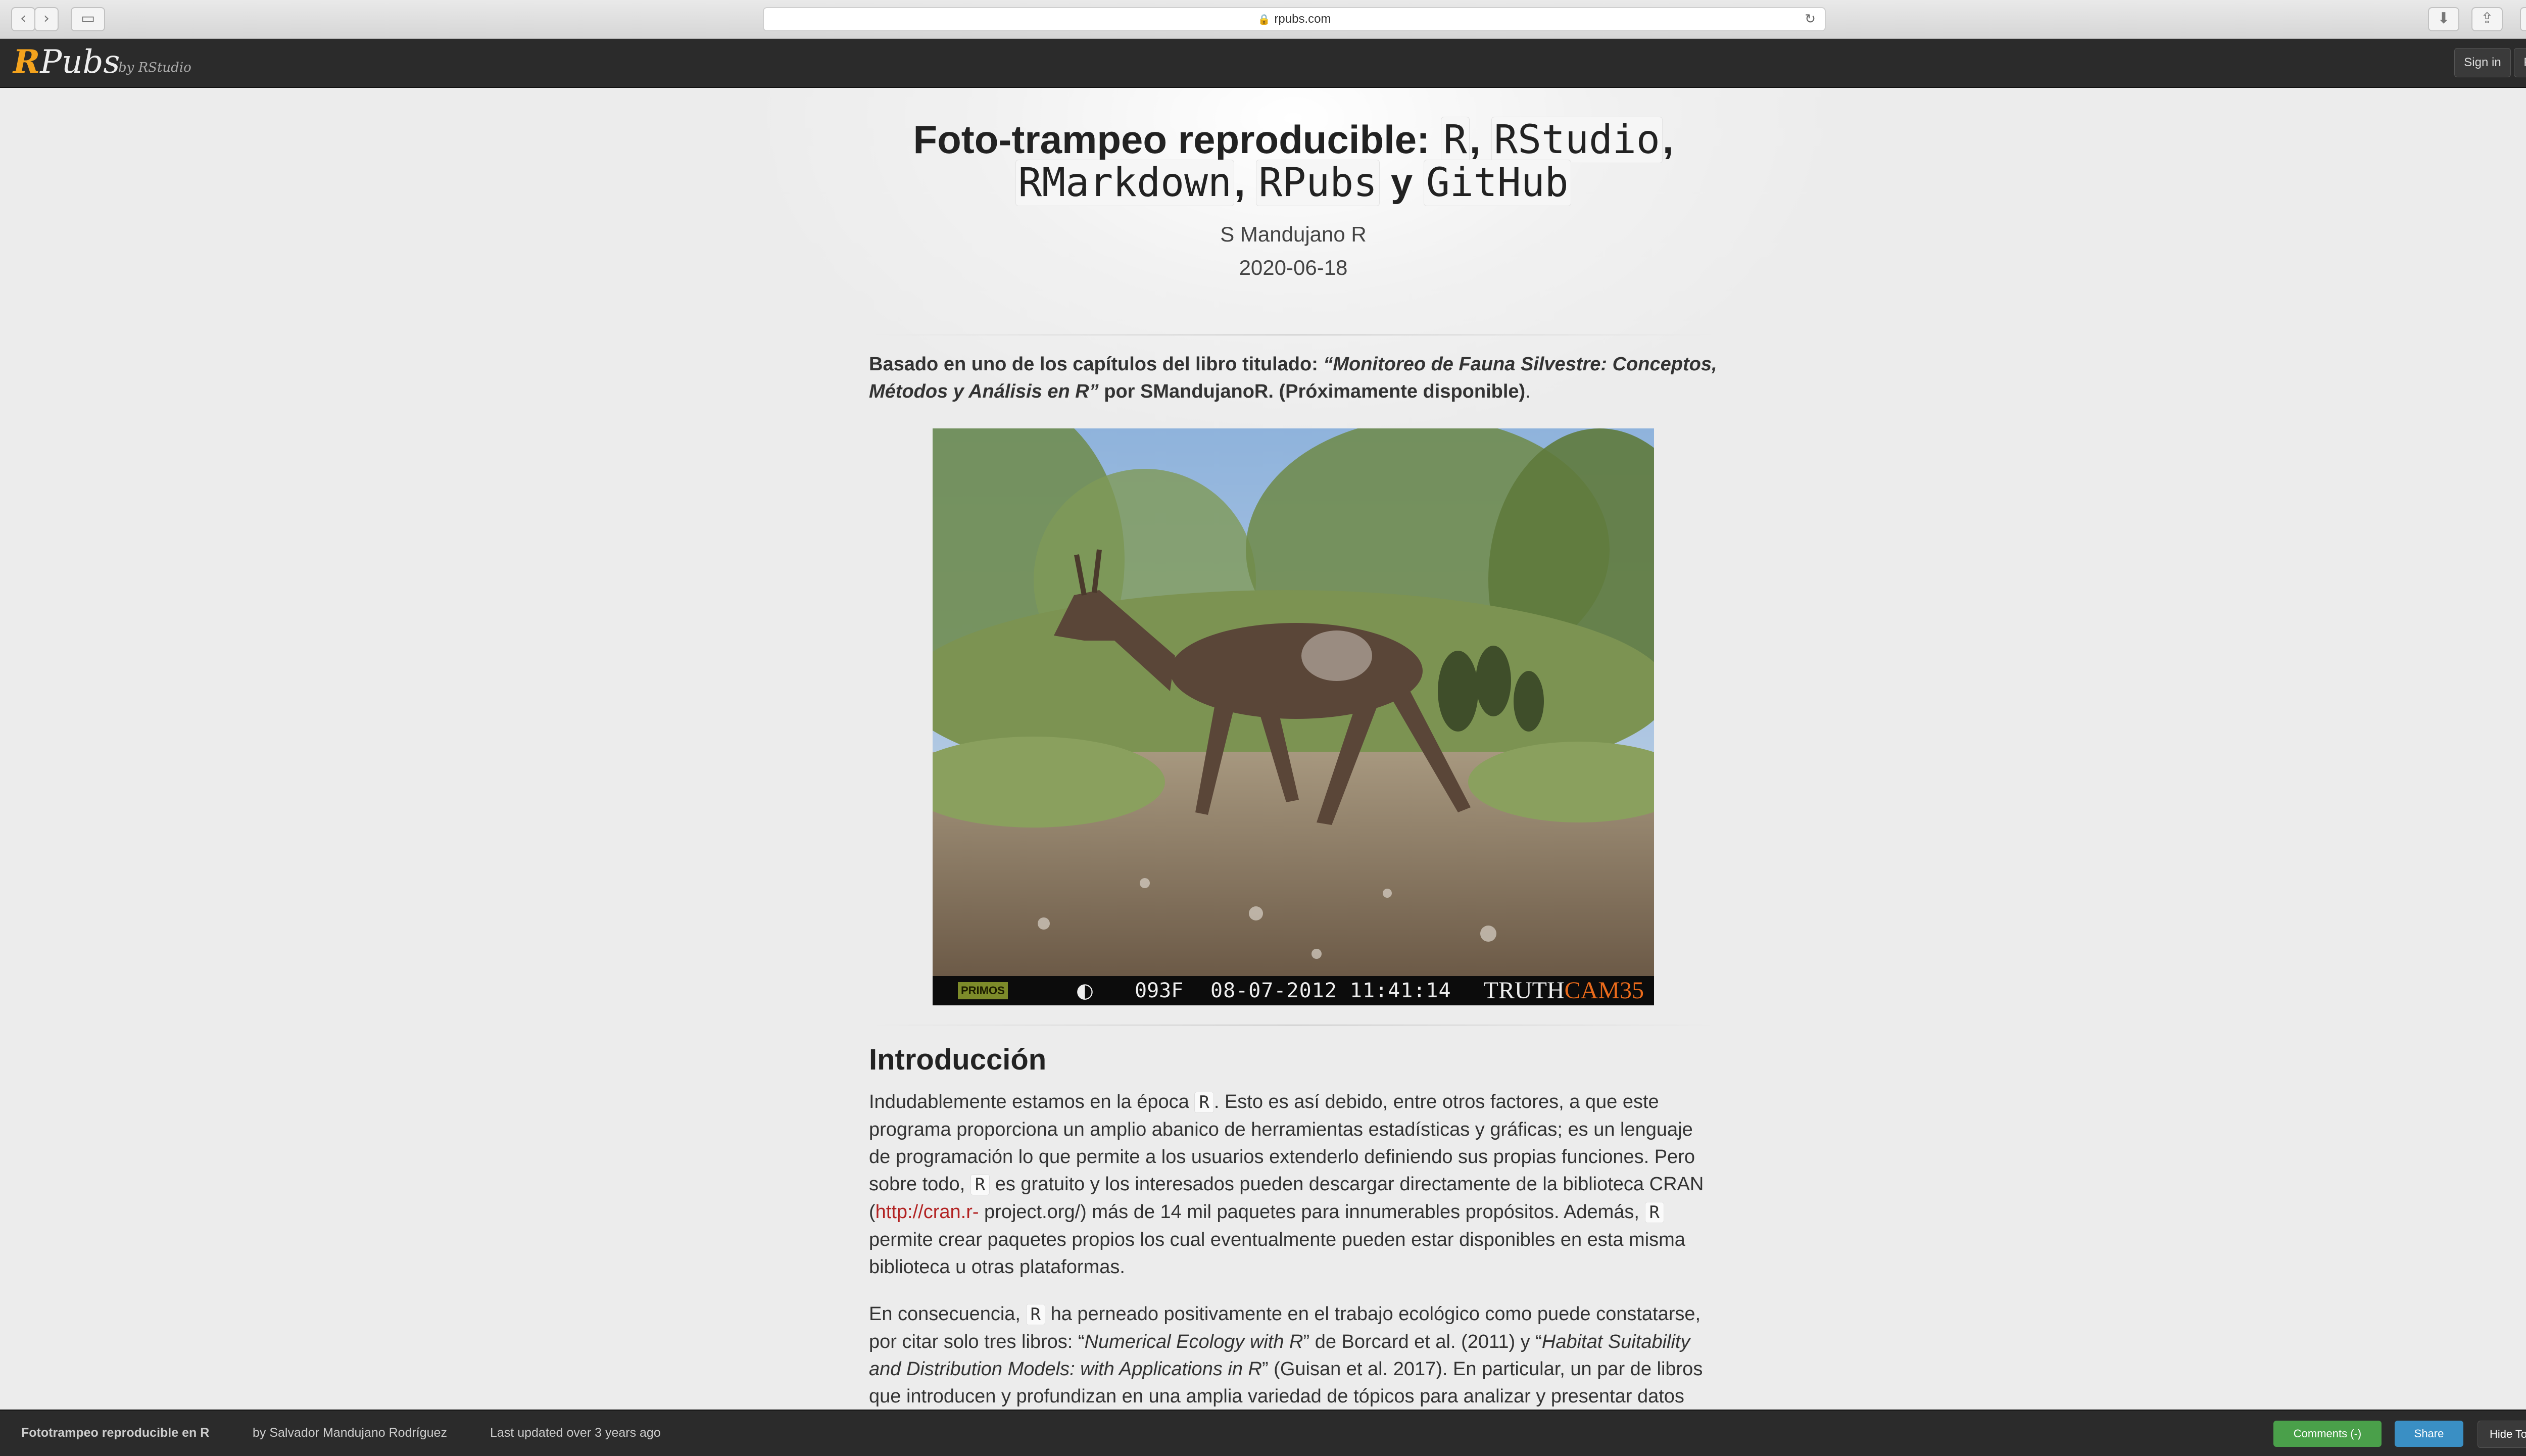 The height and width of the screenshot is (1456, 2526). I want to click on share-button: Share, so click(2429, 1434).